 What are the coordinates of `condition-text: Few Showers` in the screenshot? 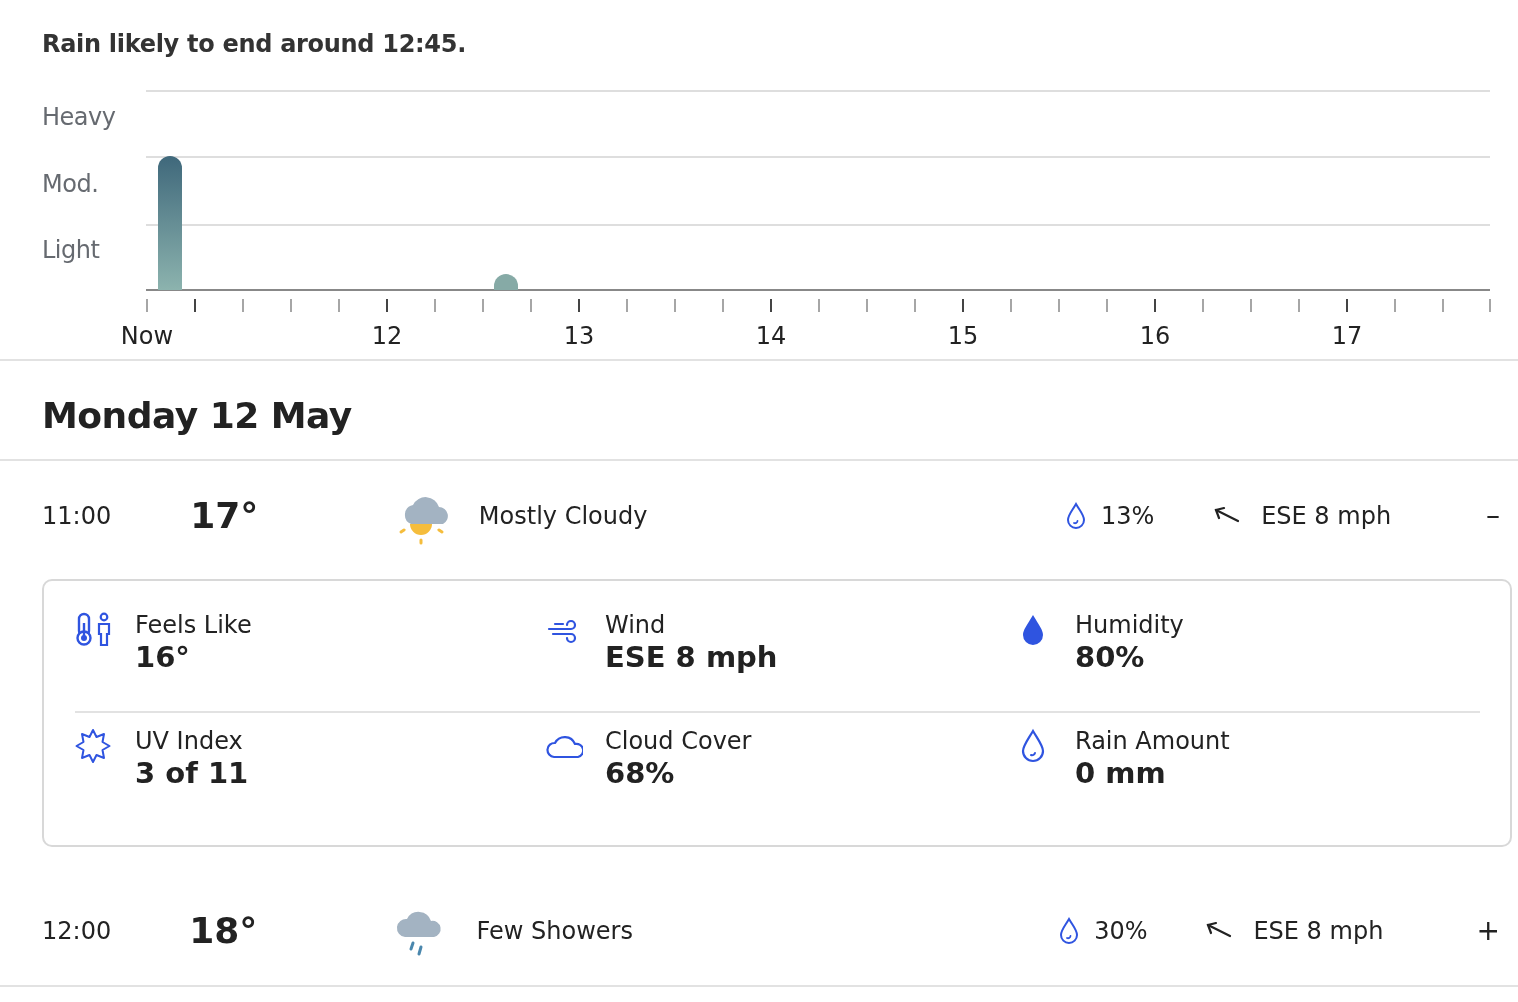 It's located at (554, 931).